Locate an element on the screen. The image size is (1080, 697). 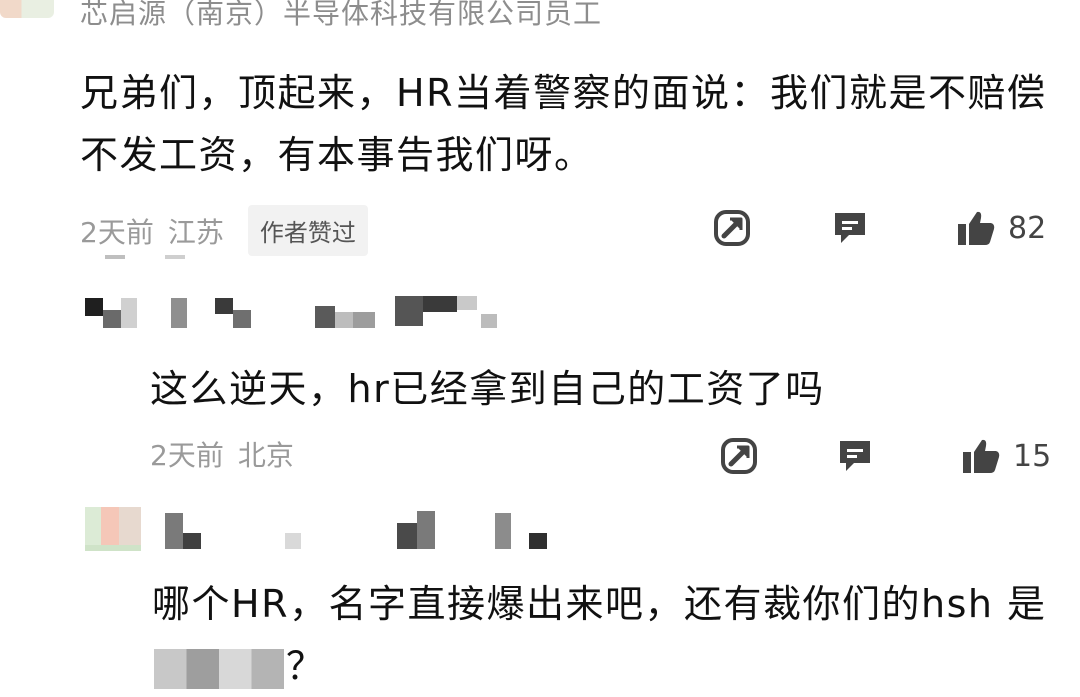
comment-text-part: ？ is located at coordinates (306, 666).